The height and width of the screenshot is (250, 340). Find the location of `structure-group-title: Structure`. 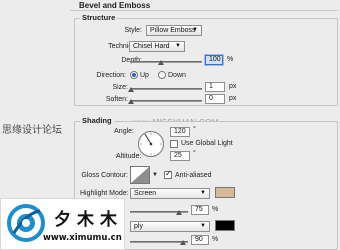

structure-group-title: Structure is located at coordinates (99, 17).